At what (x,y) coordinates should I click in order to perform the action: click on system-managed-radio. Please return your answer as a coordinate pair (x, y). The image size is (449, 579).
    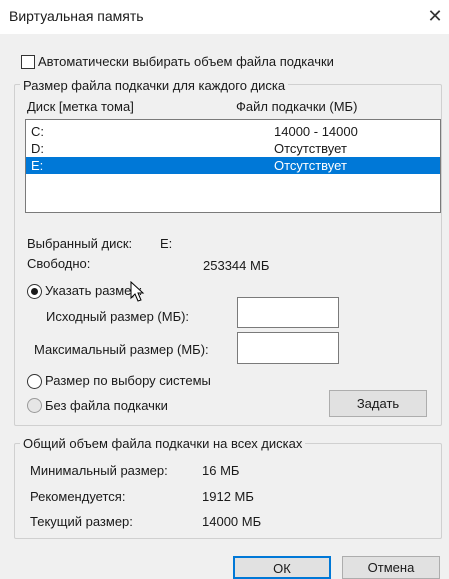
    Looking at the image, I should click on (34, 381).